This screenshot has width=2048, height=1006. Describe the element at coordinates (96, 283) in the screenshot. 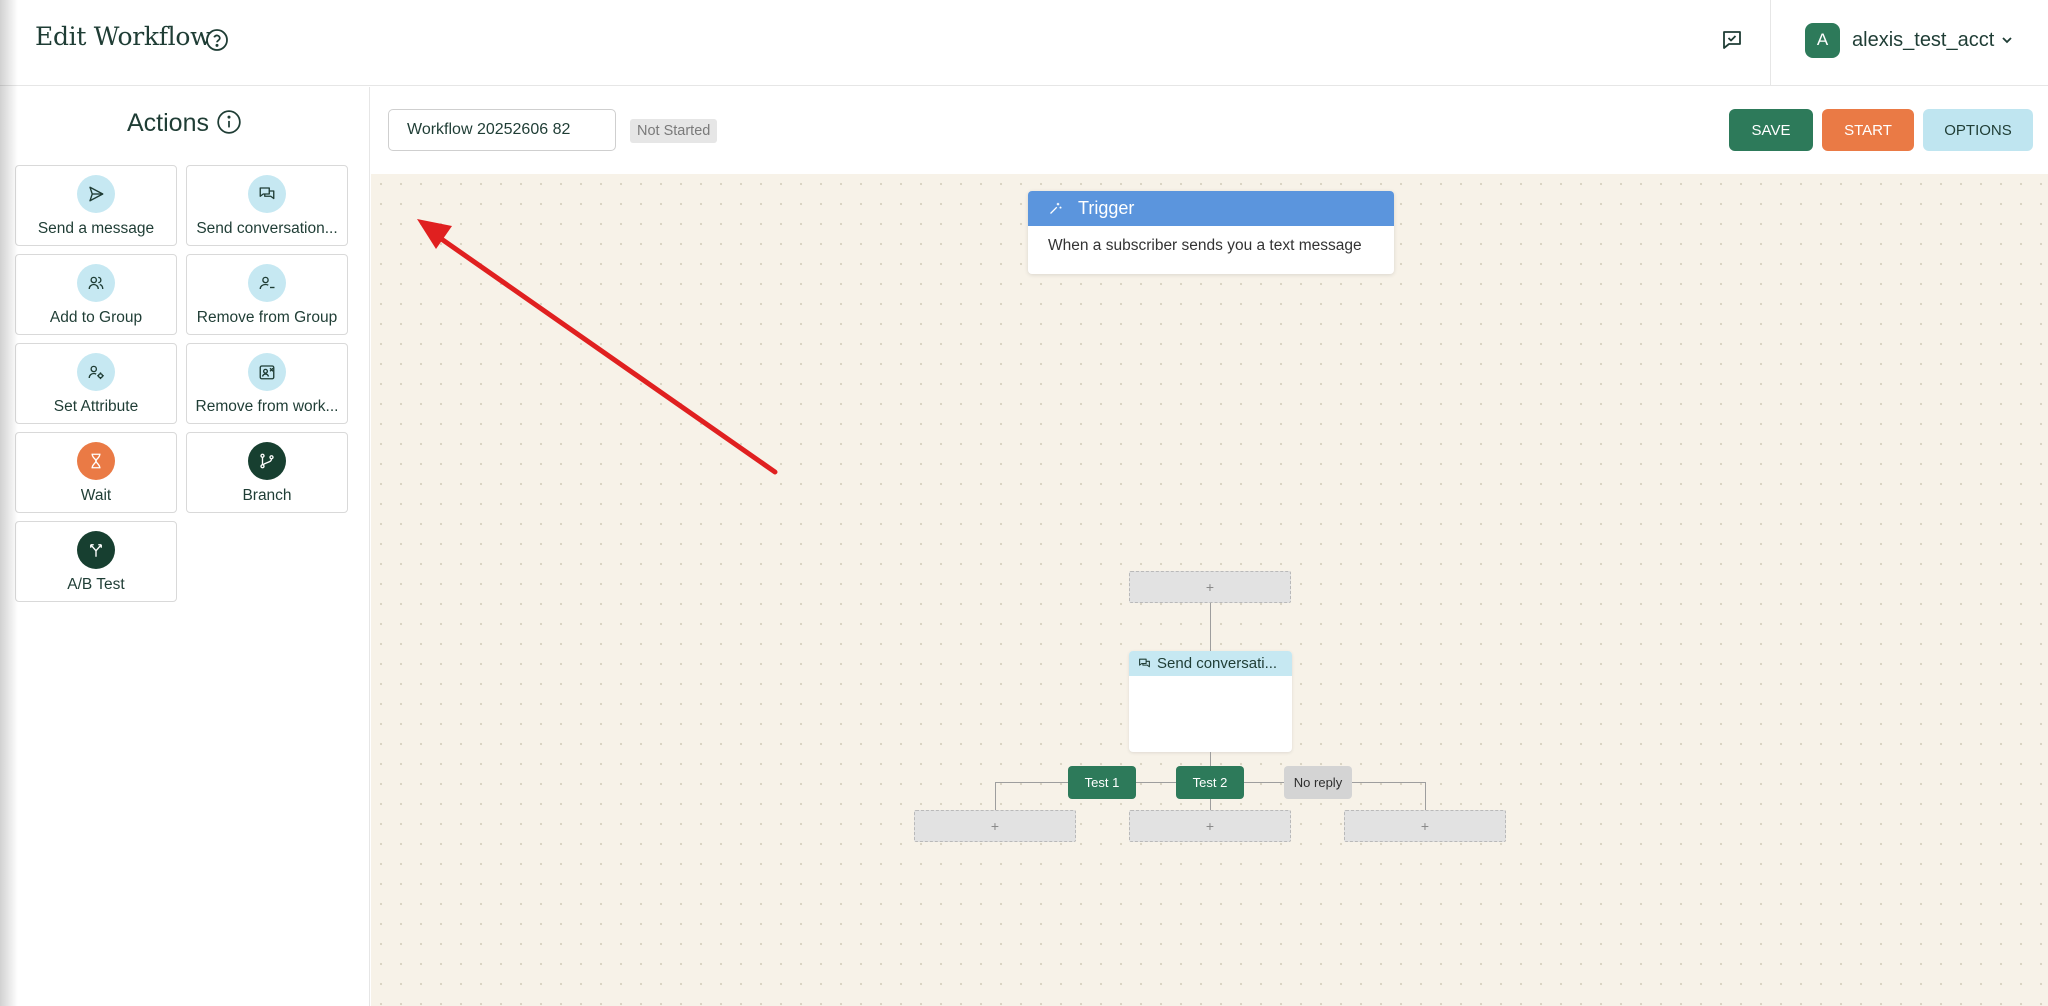

I see `add-group-icon` at that location.